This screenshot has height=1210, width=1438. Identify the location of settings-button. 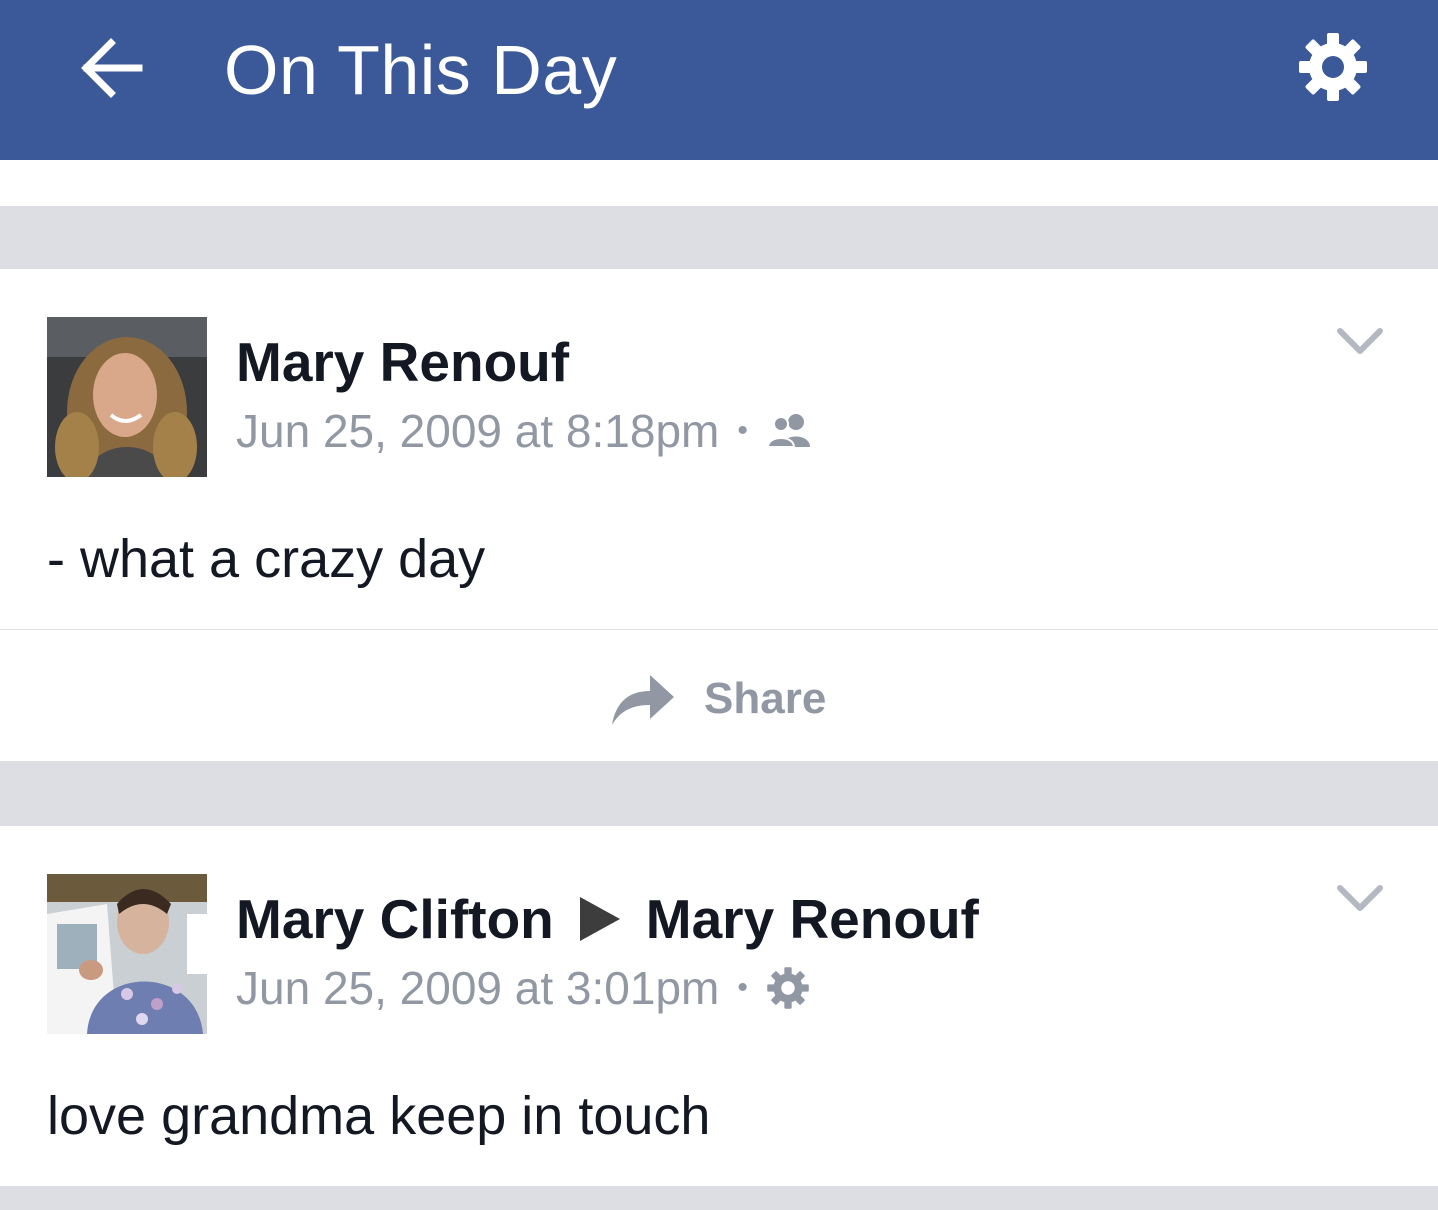
(1333, 67).